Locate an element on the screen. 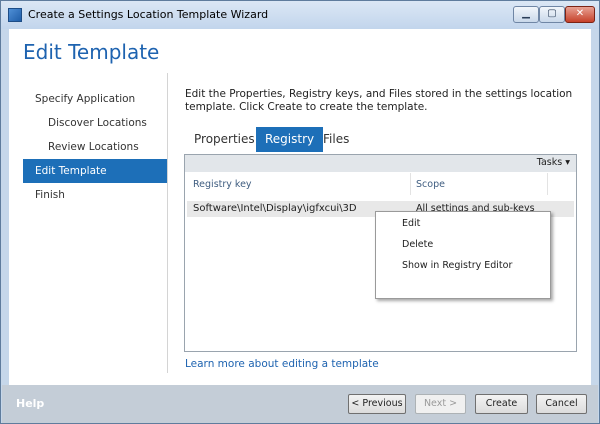 The width and height of the screenshot is (600, 424). close-button: ✕ is located at coordinates (580, 14).